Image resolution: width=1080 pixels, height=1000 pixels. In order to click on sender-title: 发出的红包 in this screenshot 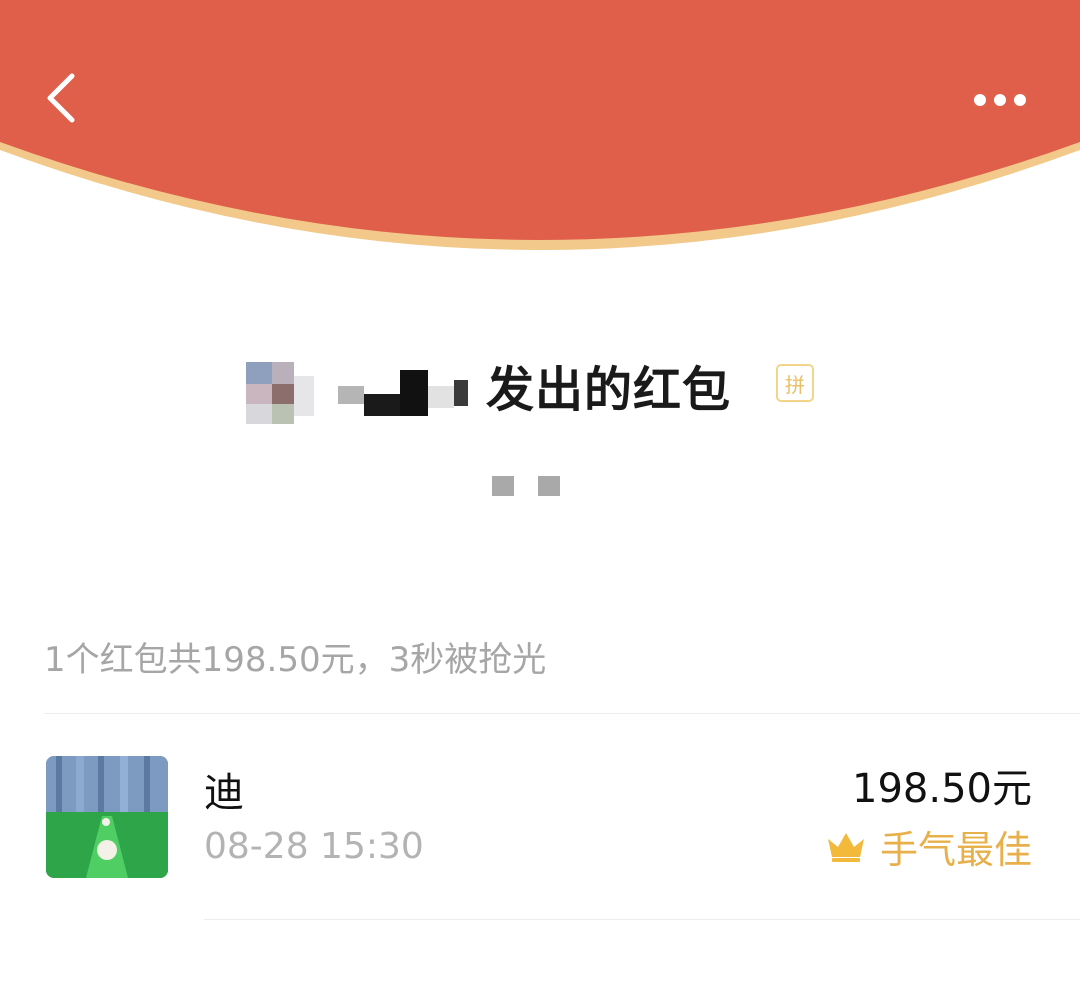, I will do `click(609, 390)`.